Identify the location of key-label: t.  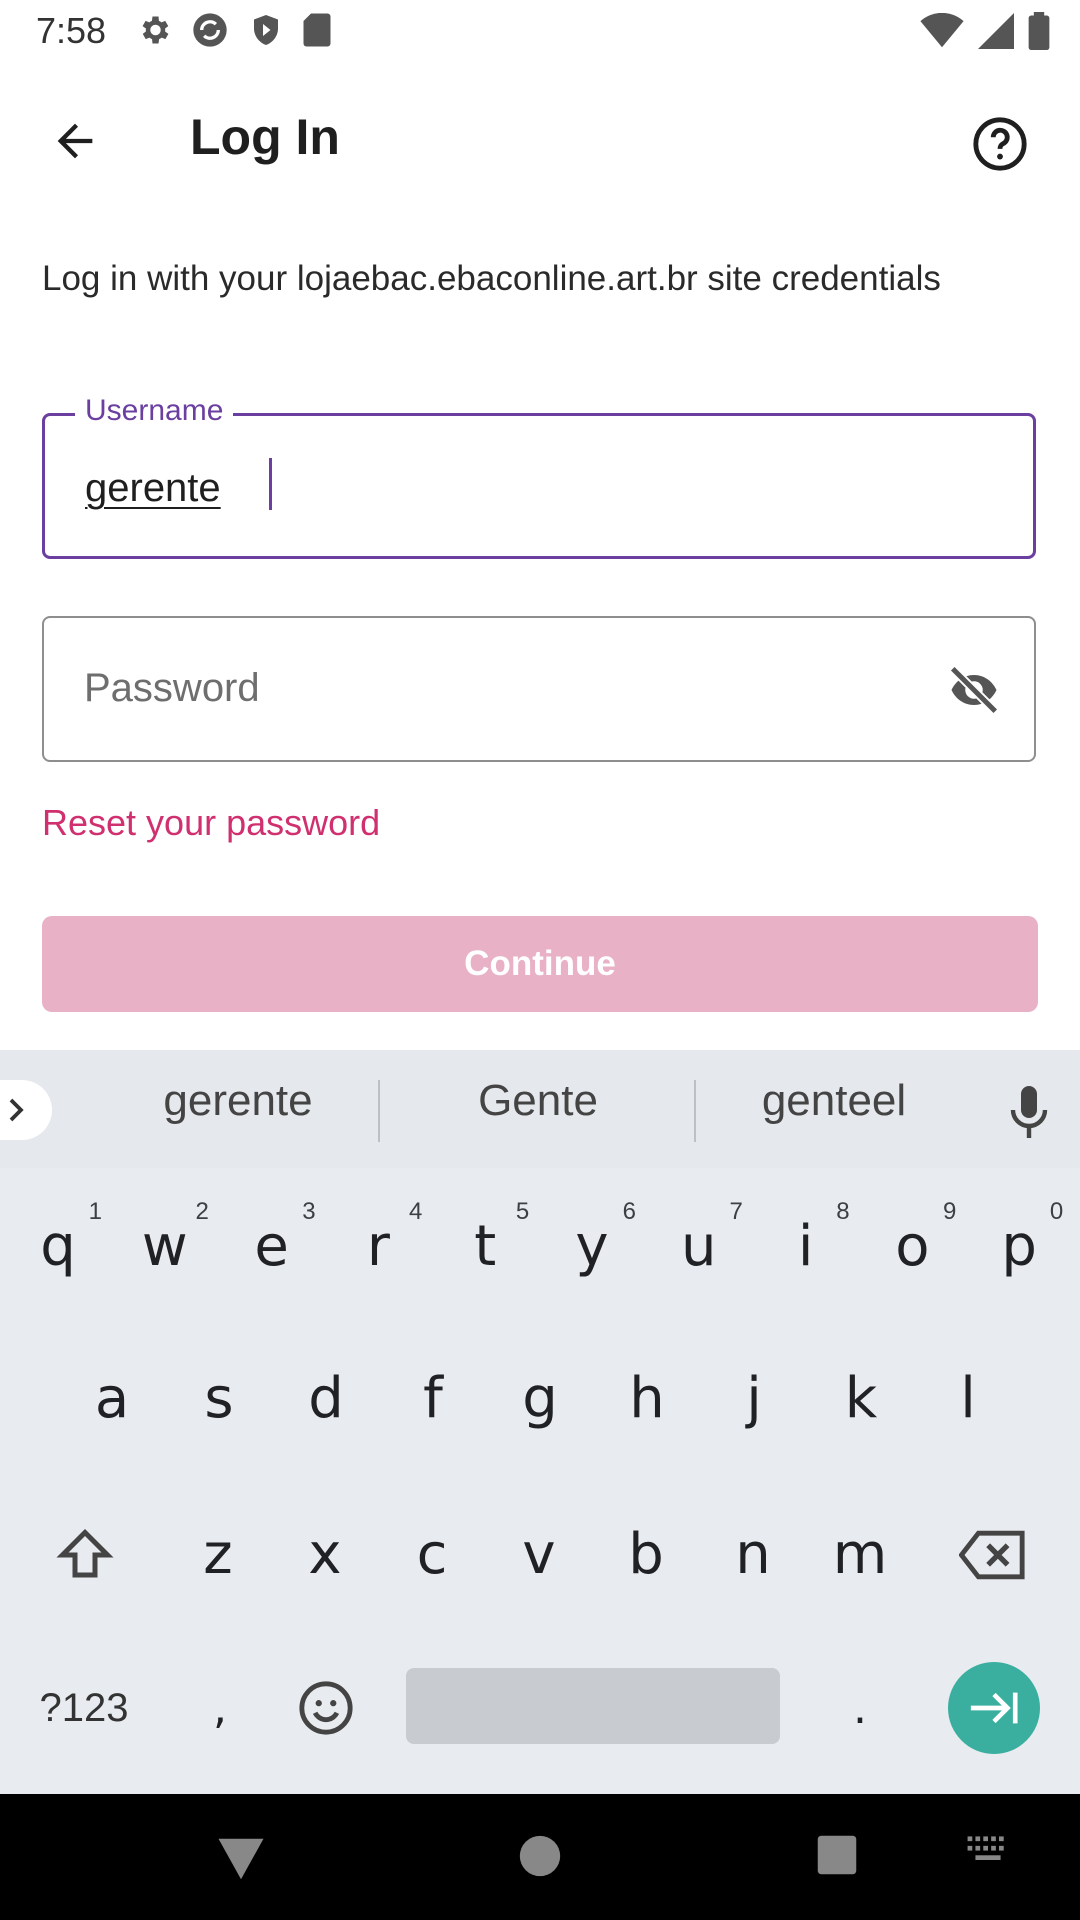
(485, 1246).